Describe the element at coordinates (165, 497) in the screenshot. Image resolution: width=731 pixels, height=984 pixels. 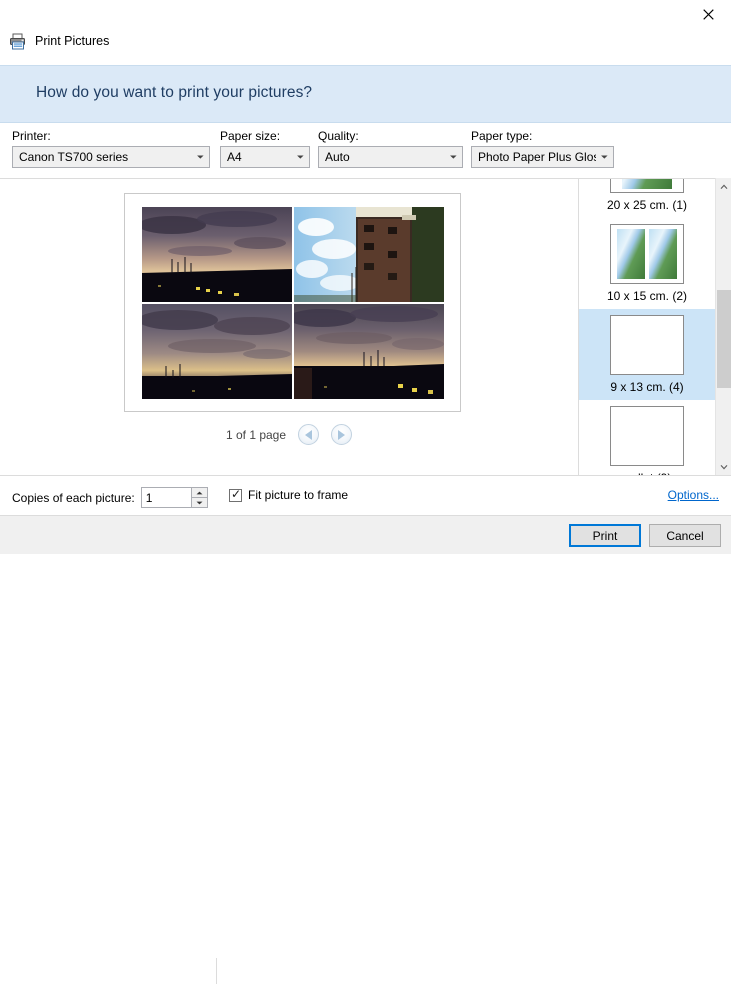
I see `copies-input` at that location.